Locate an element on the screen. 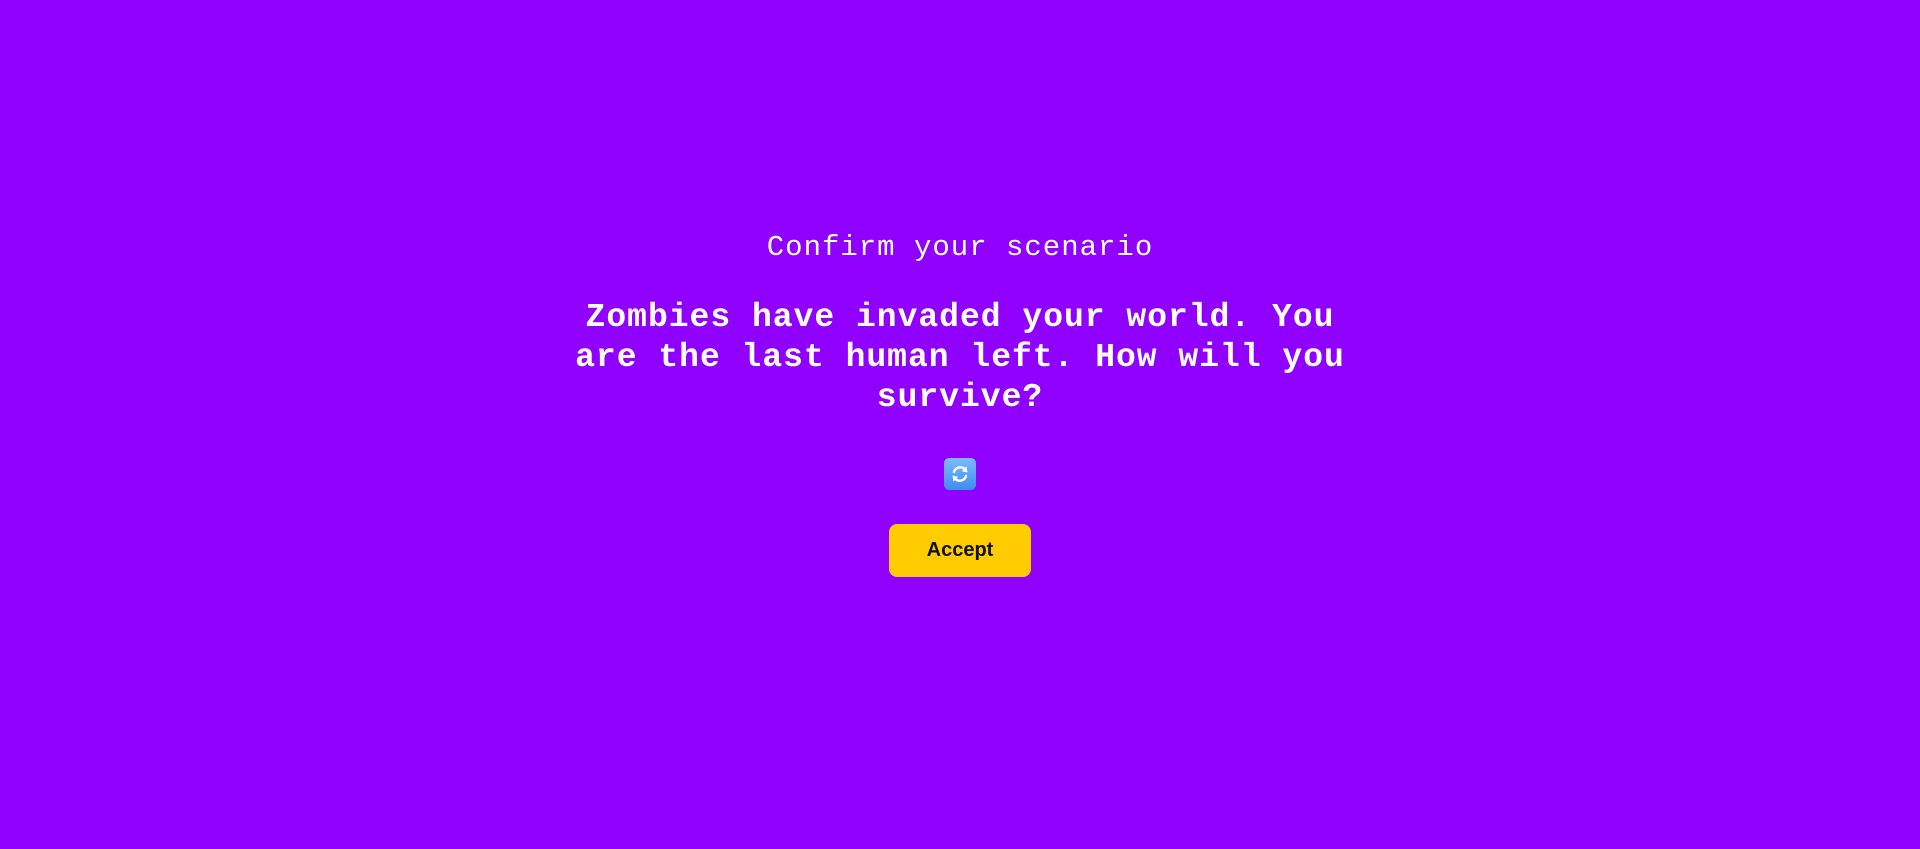 The image size is (1920, 849). page-title: Confirm your scenario is located at coordinates (960, 247).